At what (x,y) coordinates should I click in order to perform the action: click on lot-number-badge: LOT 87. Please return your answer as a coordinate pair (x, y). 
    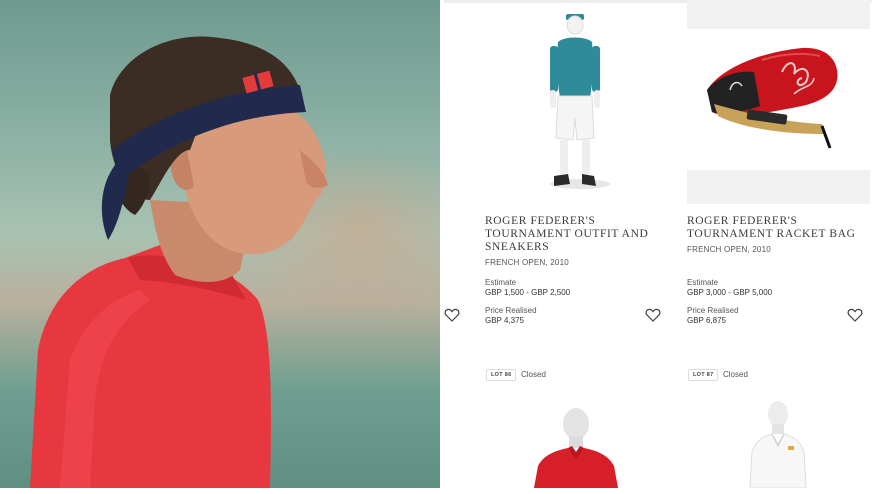
    Looking at the image, I should click on (703, 375).